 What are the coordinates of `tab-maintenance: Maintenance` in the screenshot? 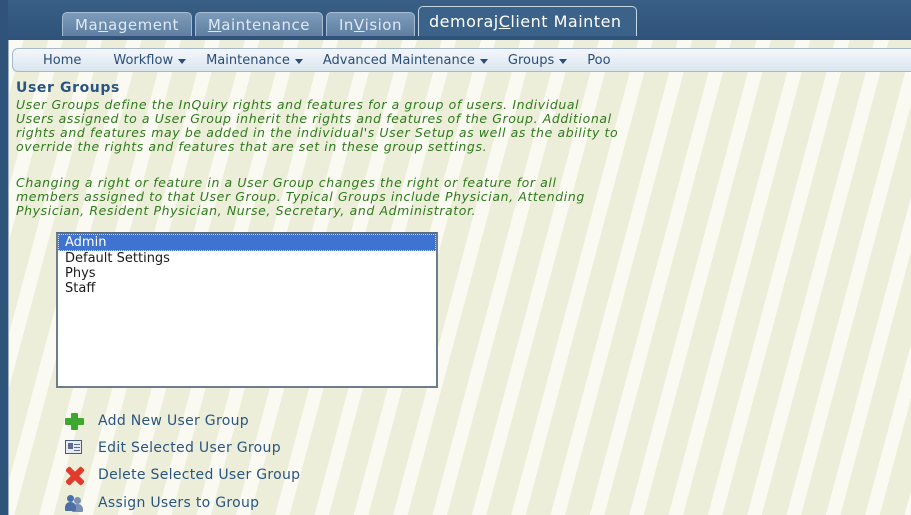 It's located at (258, 24).